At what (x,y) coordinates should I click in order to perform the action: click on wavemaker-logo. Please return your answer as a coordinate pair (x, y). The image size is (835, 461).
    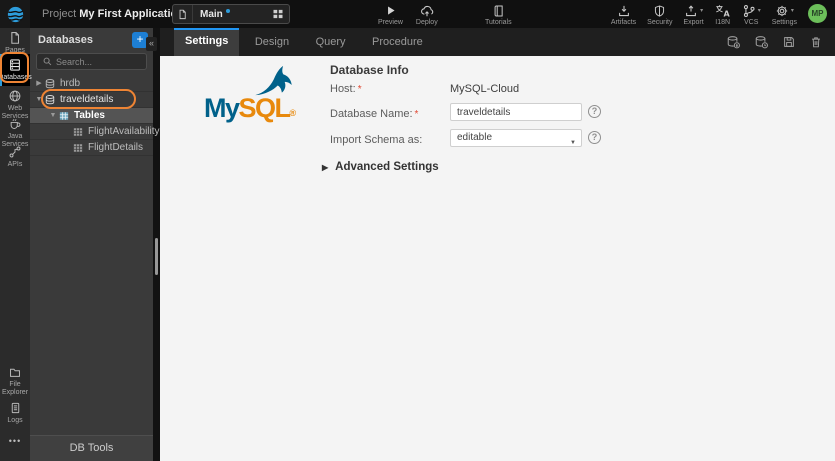
    Looking at the image, I should click on (15, 14).